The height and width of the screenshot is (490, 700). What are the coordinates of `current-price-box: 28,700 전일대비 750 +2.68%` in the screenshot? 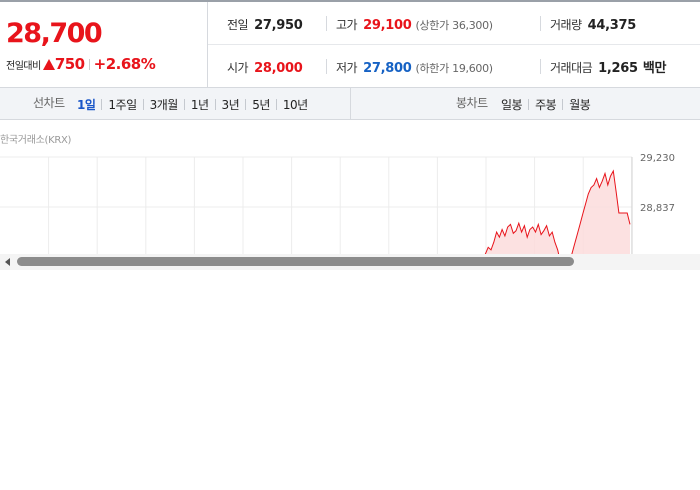 It's located at (104, 45).